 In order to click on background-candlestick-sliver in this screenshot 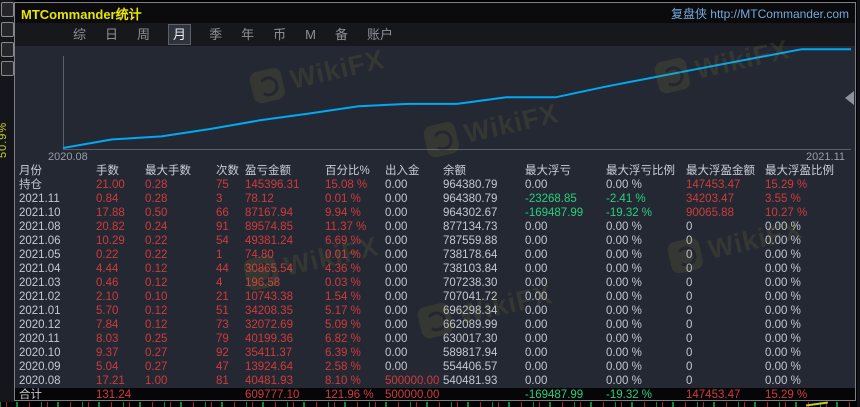, I will do `click(430, 404)`.